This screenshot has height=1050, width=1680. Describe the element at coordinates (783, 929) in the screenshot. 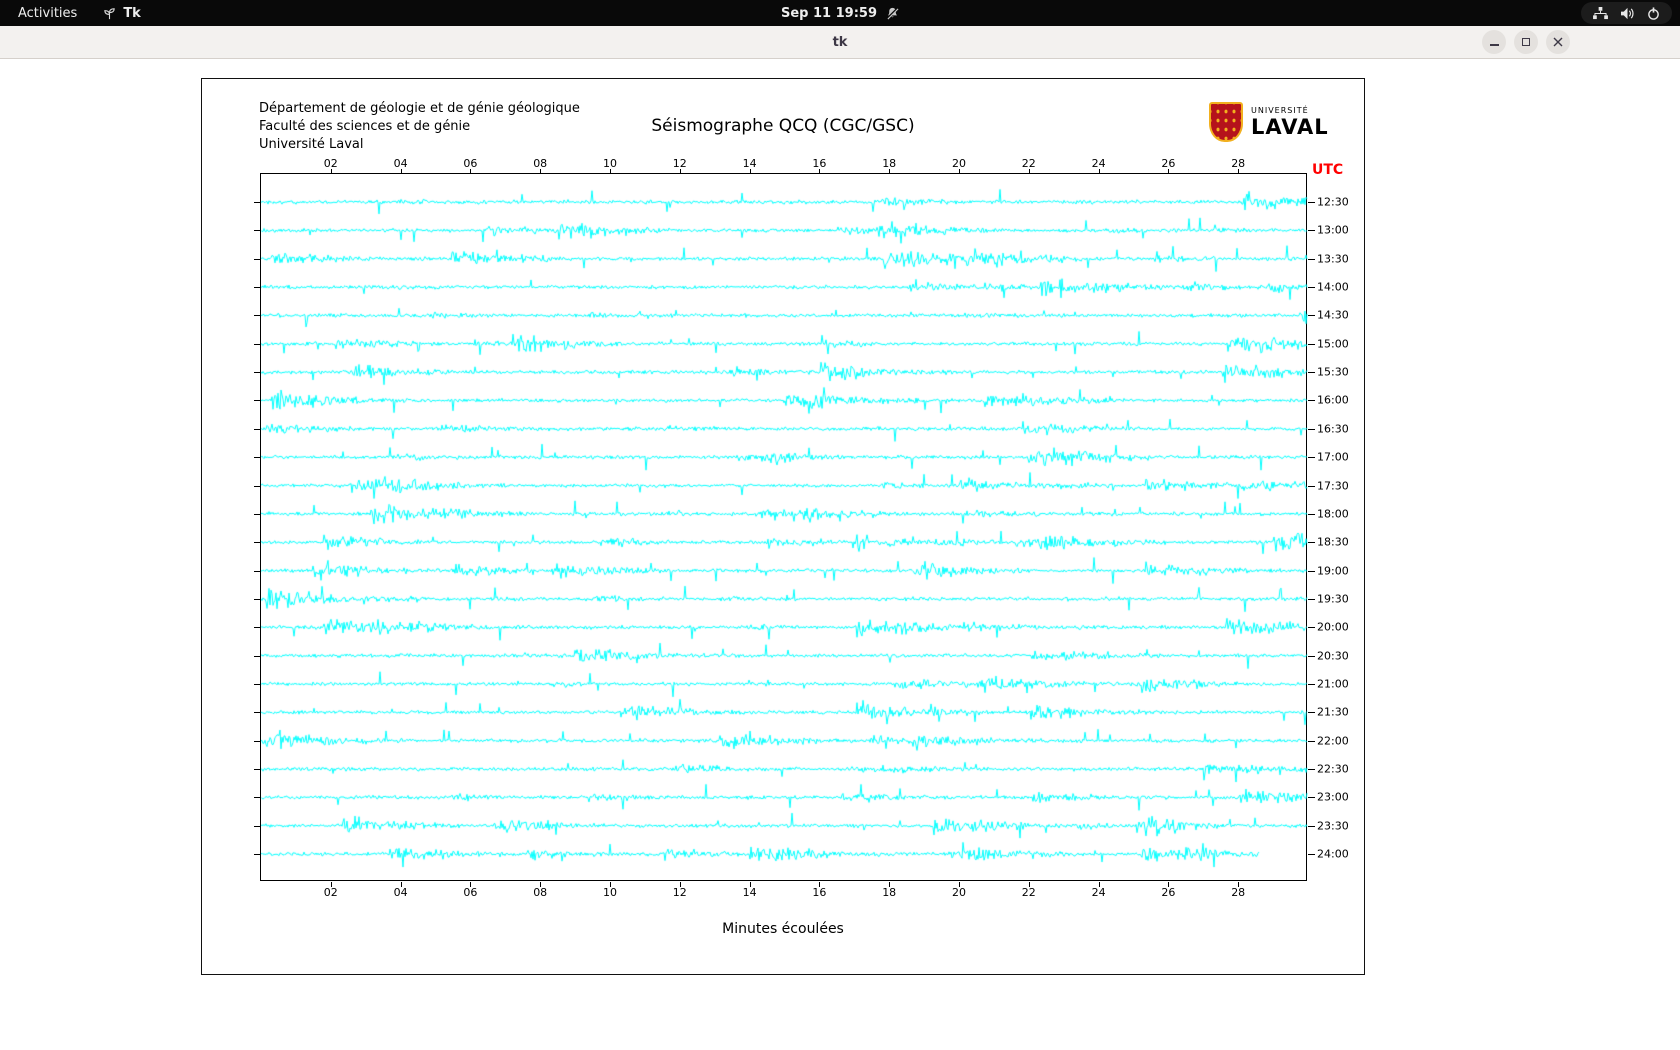

I see `x-axis-label: Minutes écoulées` at that location.